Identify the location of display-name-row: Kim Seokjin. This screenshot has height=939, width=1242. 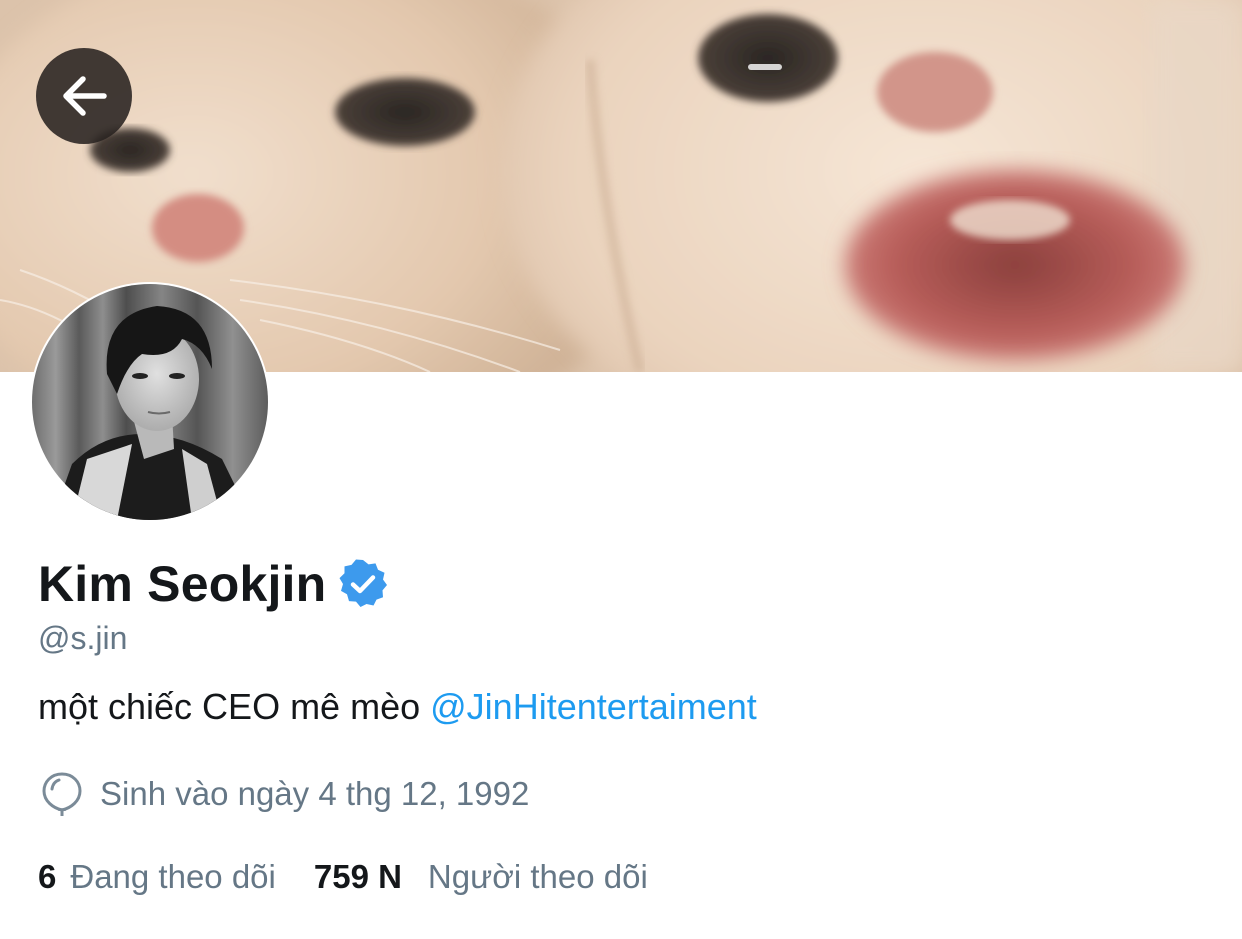
(213, 584).